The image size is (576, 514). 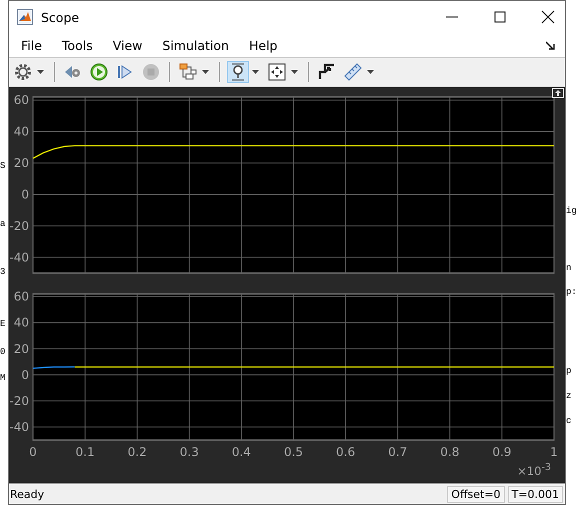 I want to click on x-tick-label: 0.1, so click(x=85, y=452).